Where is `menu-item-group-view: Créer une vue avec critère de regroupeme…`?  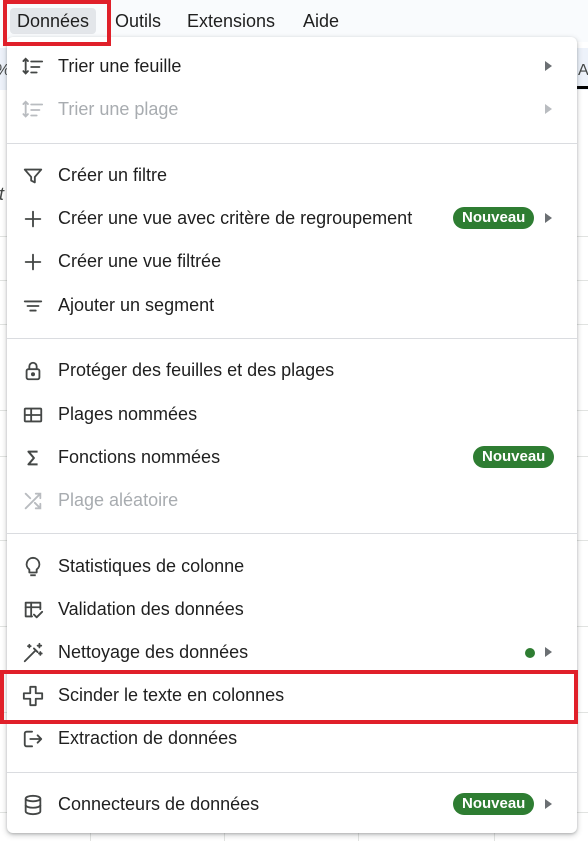
menu-item-group-view: Créer une vue avec critère de regroupeme… is located at coordinates (292, 218).